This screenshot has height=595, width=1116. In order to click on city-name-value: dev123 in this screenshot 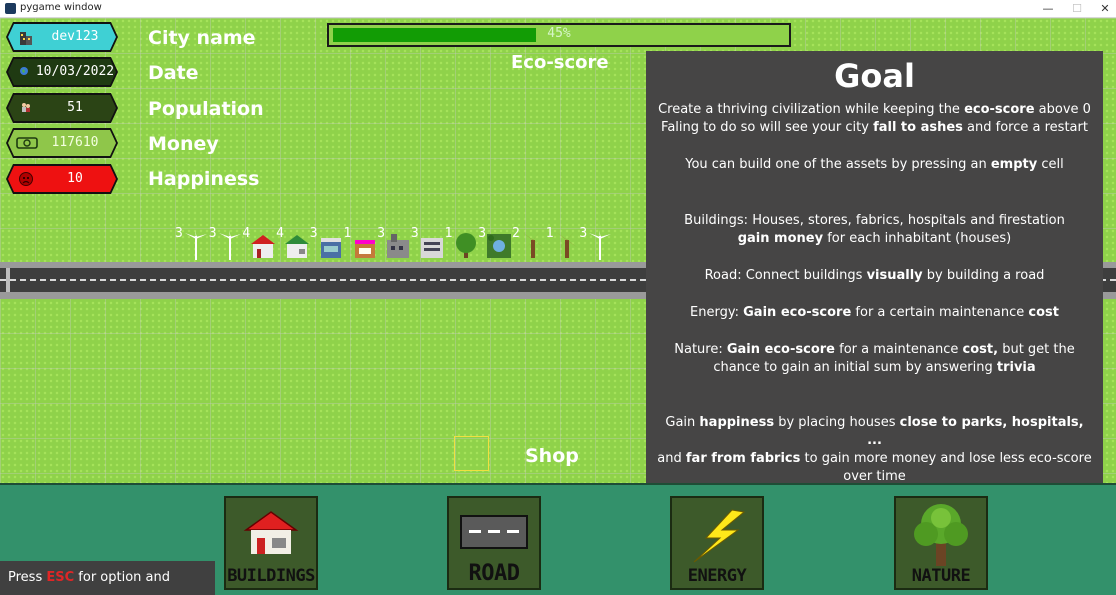, I will do `click(75, 36)`.